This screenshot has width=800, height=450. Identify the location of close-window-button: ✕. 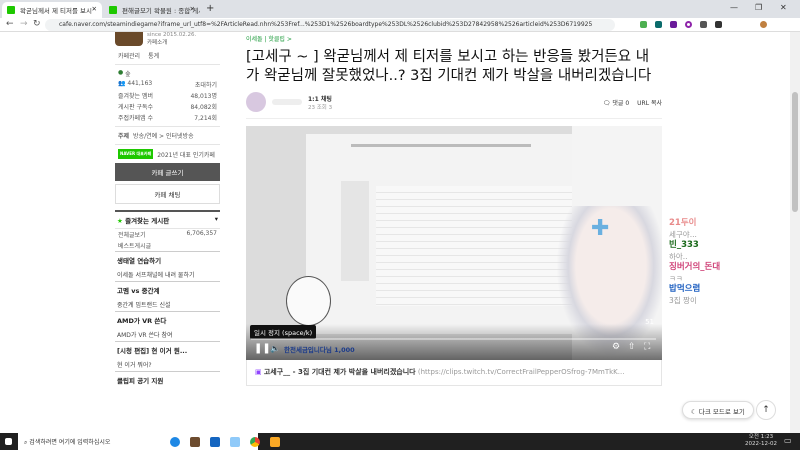
(783, 7).